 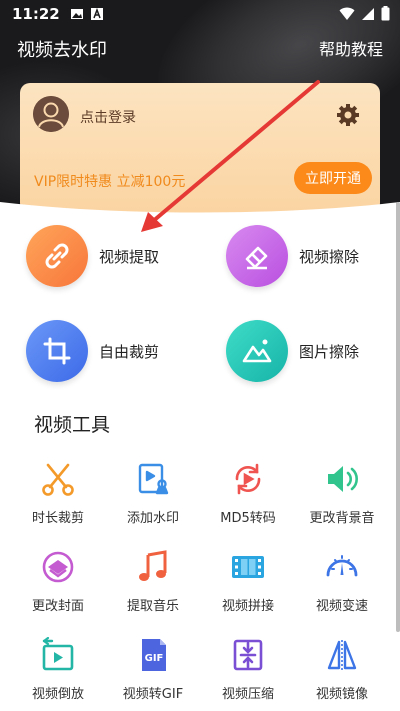 I want to click on feature-label: 图片擦除, so click(x=329, y=351).